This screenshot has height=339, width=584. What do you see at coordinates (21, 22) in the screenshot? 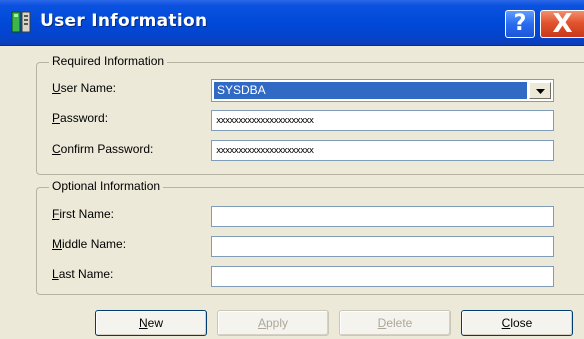
I see `server-app-icon` at bounding box center [21, 22].